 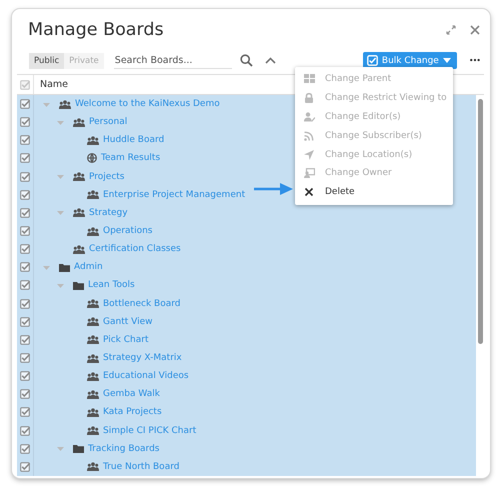 I want to click on caret-down-icon, so click(x=446, y=60).